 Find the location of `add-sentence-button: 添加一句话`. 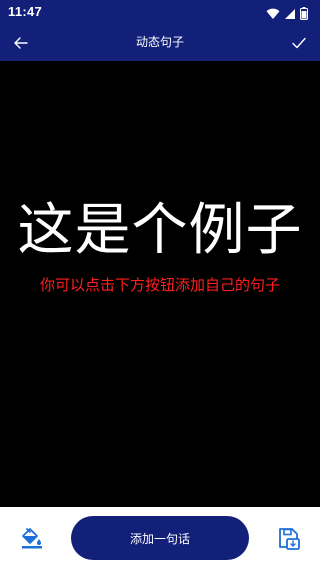

add-sentence-button: 添加一句话 is located at coordinates (160, 538).